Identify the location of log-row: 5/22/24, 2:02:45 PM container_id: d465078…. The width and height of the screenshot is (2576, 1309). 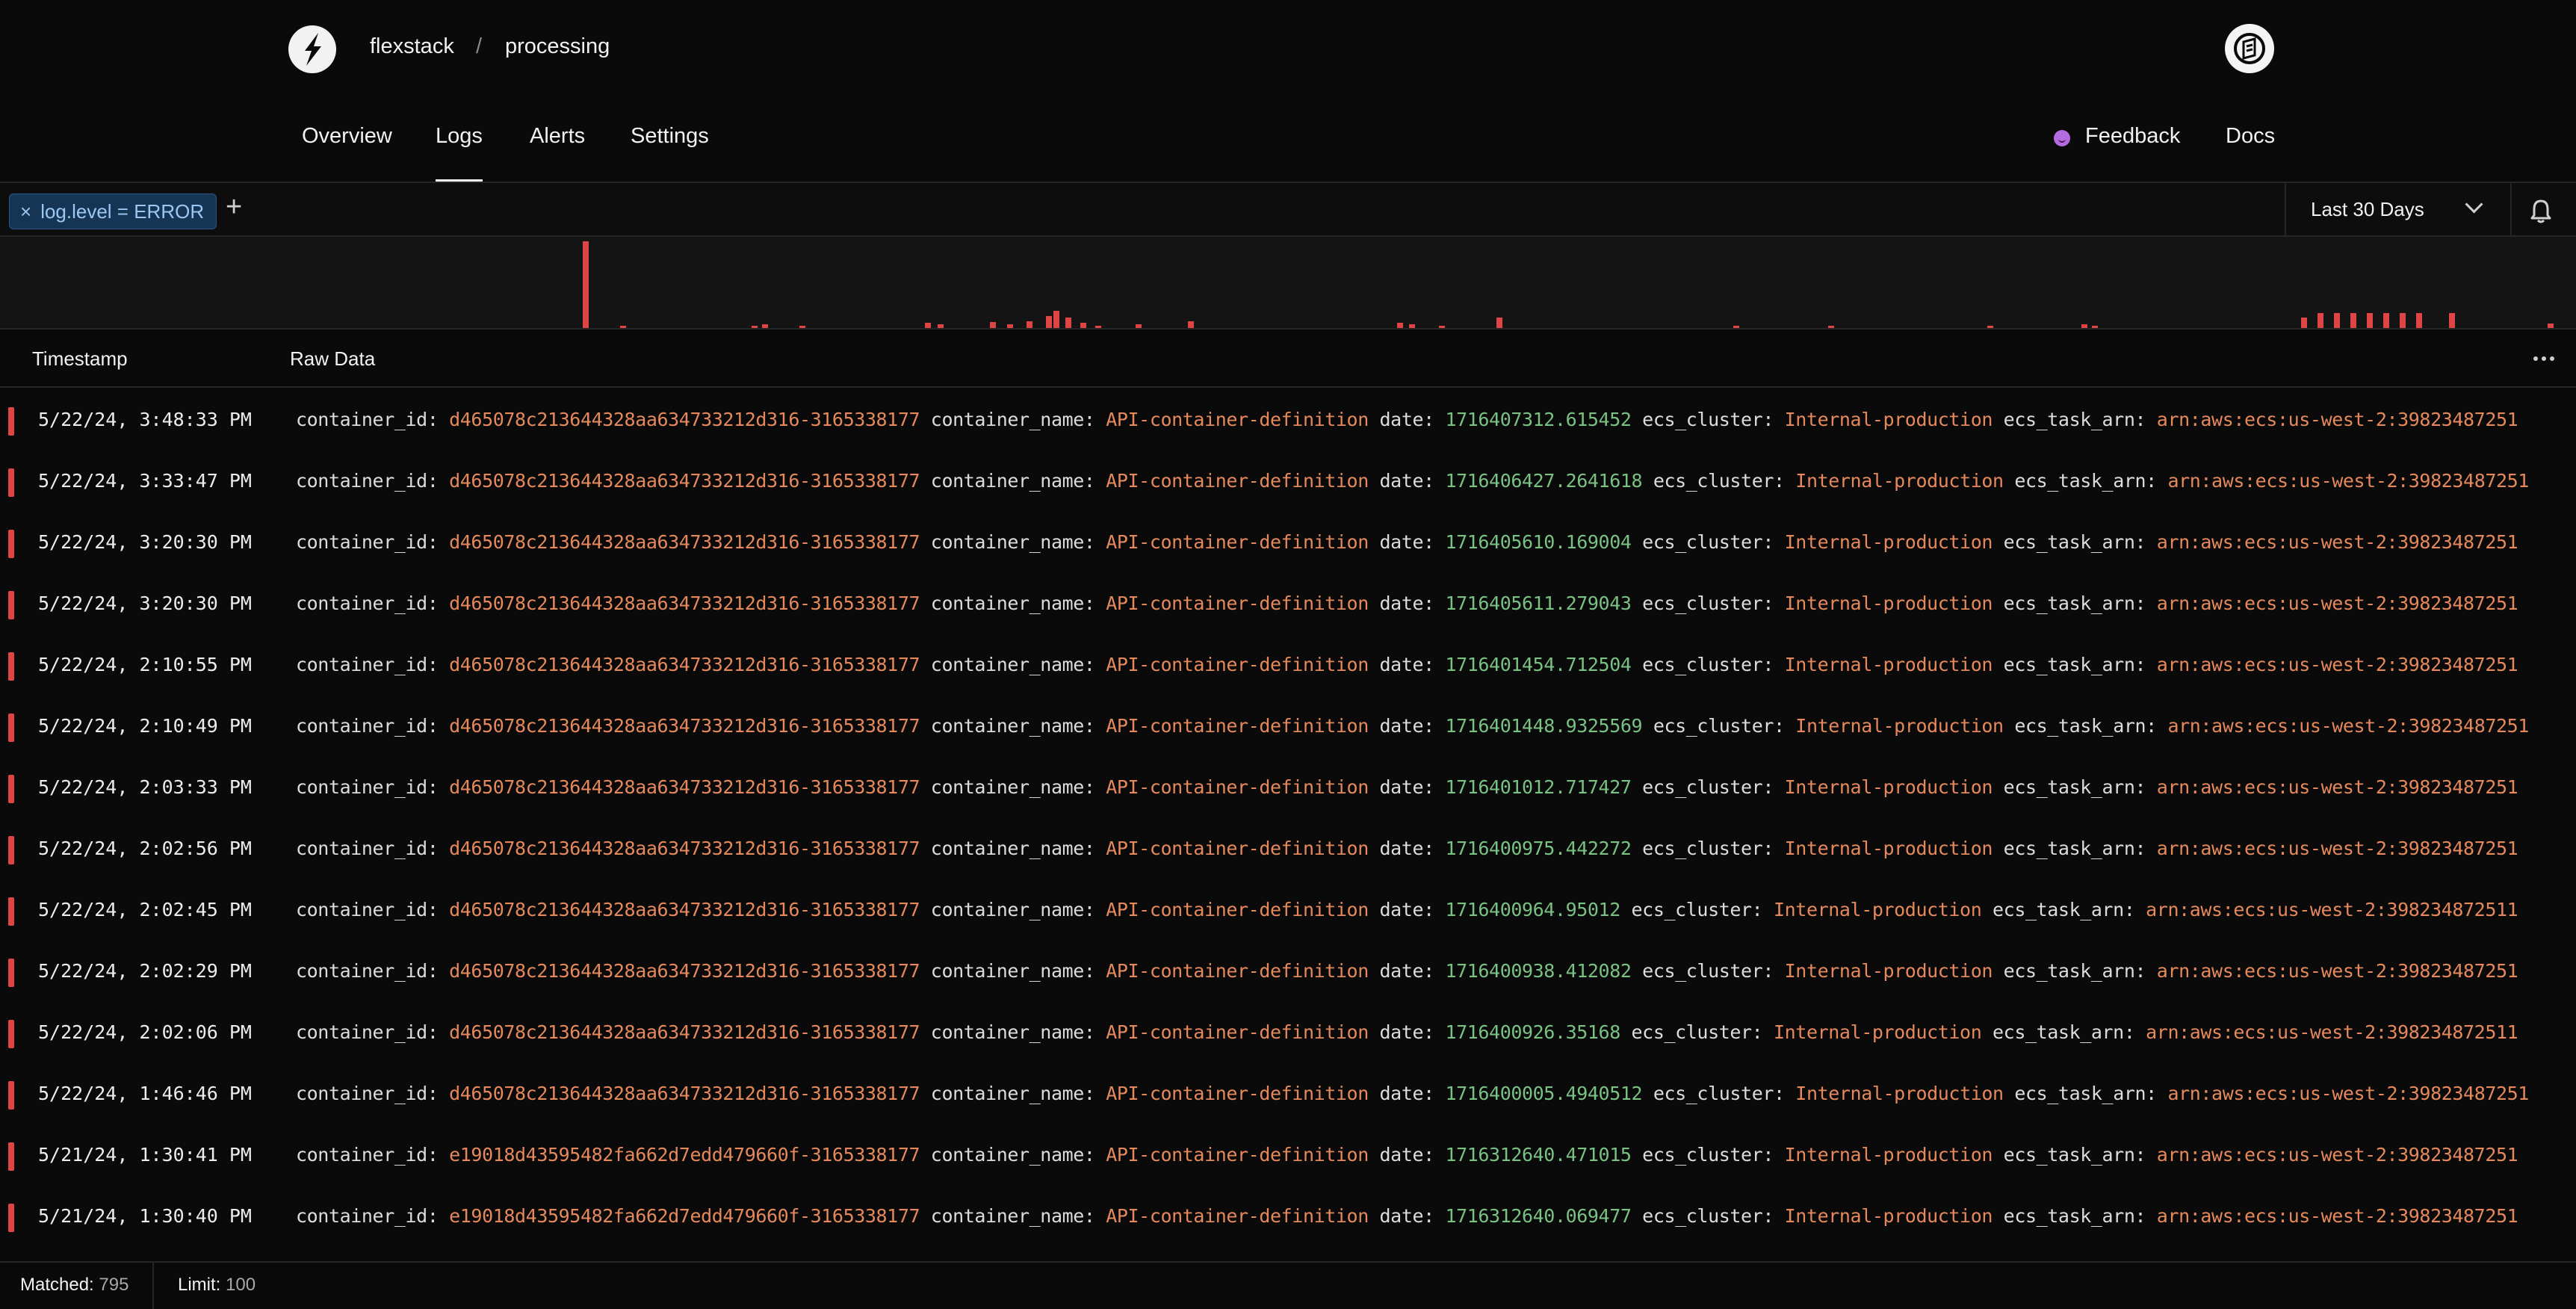
(1288, 910).